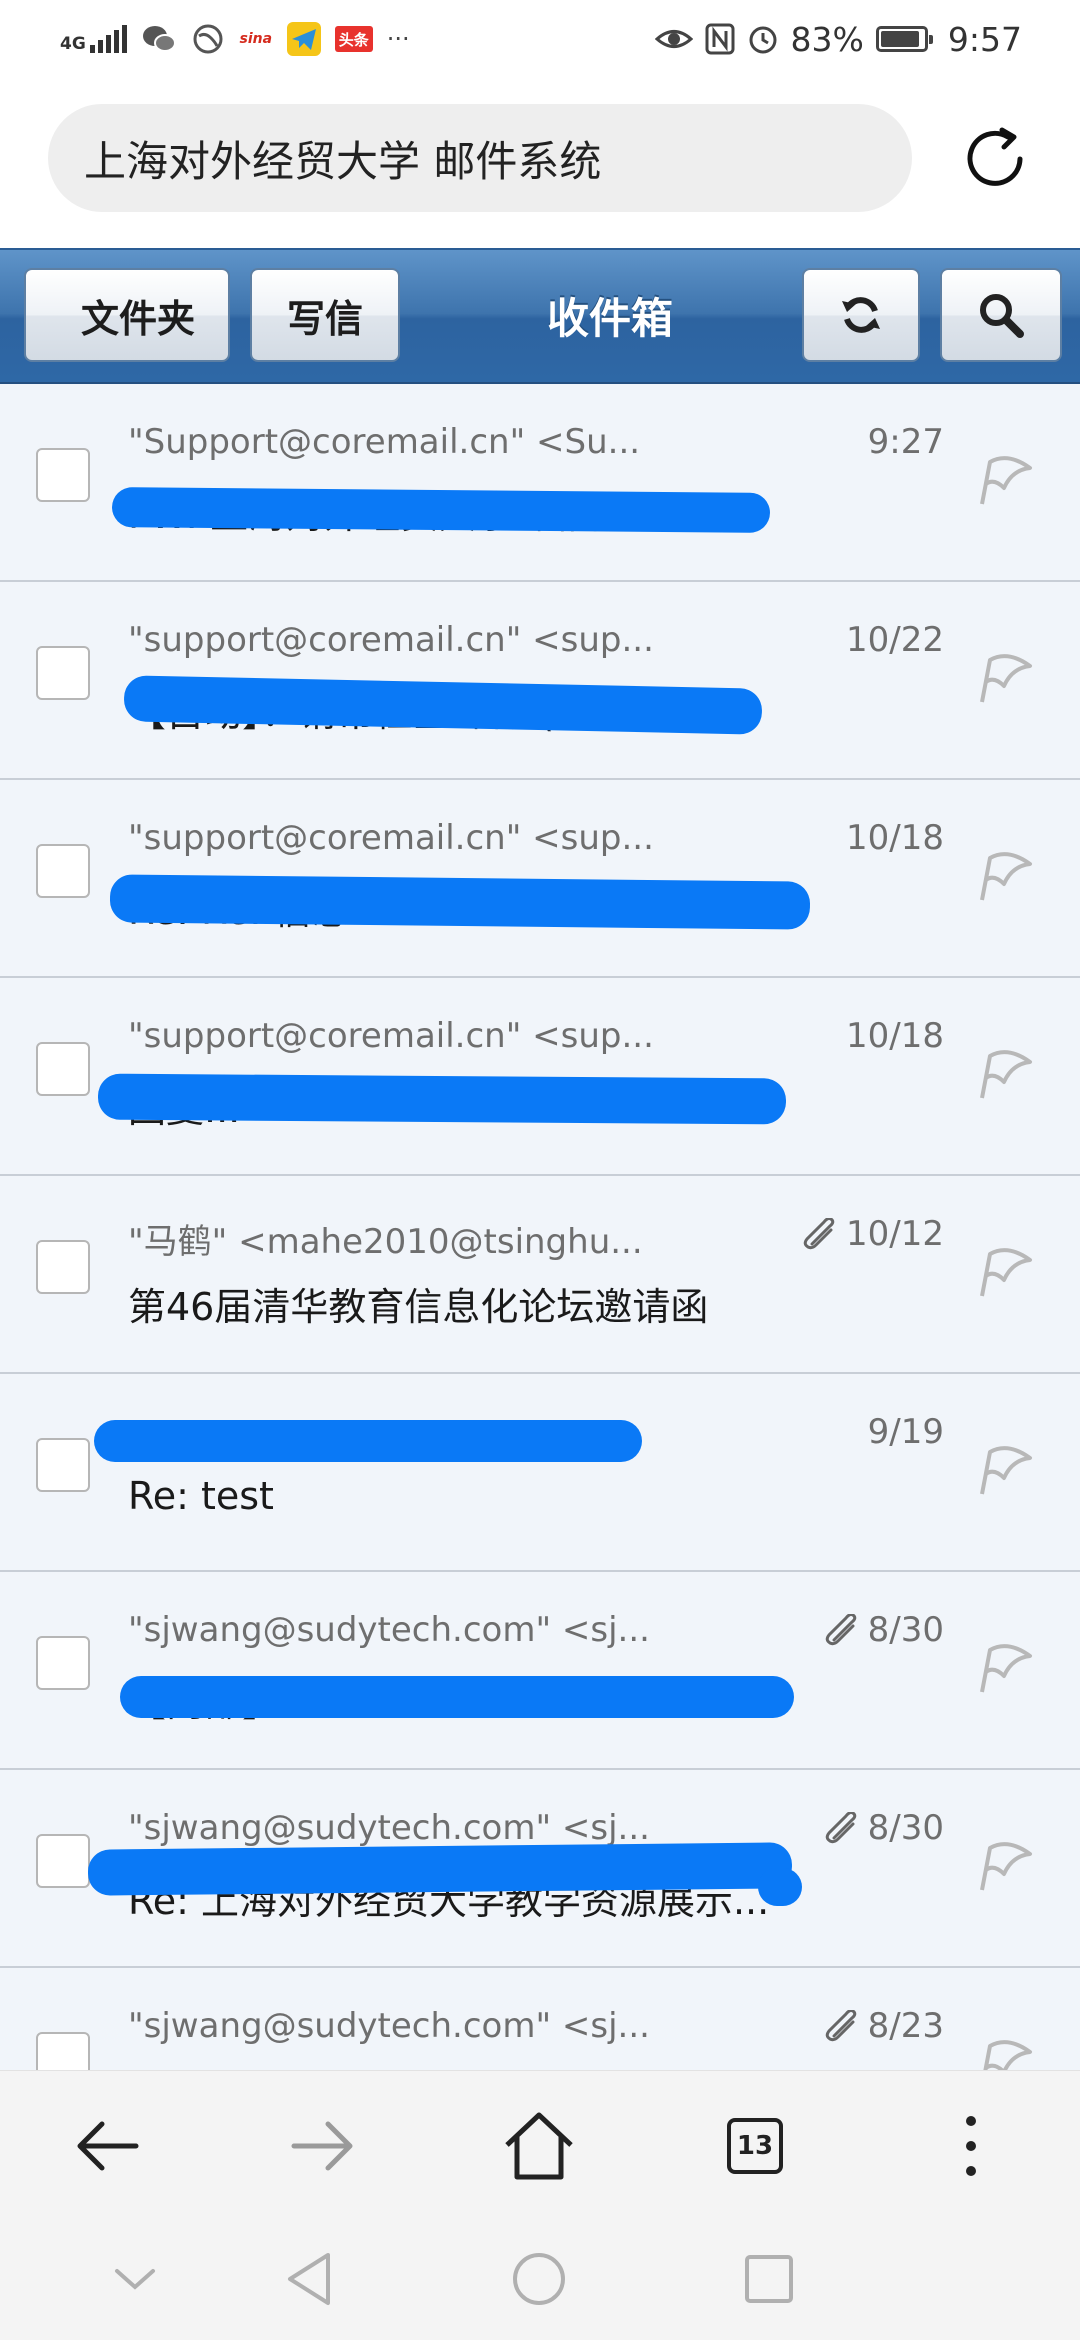 The height and width of the screenshot is (2340, 1080). I want to click on clock: 9:57, so click(984, 39).